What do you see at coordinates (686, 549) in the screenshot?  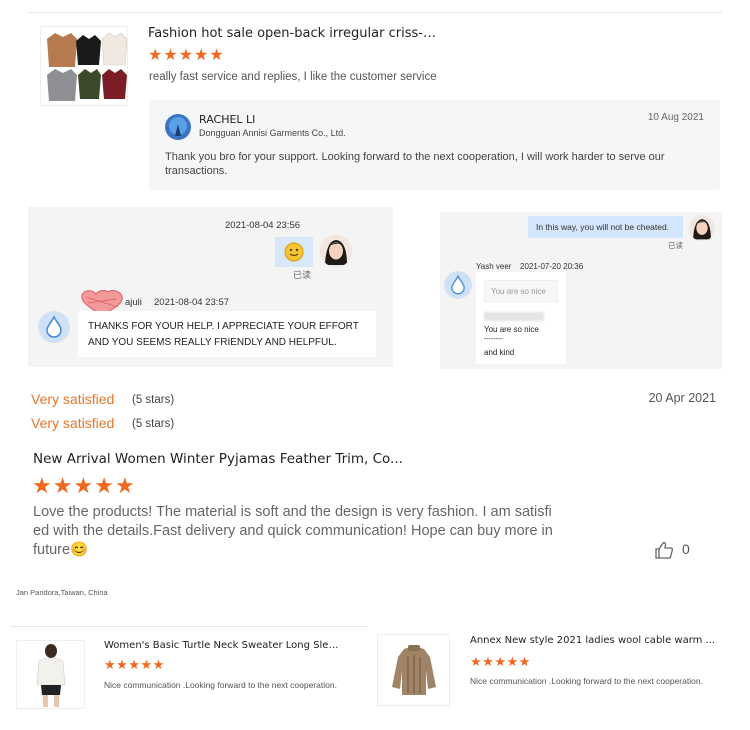 I see `like-count: 0` at bounding box center [686, 549].